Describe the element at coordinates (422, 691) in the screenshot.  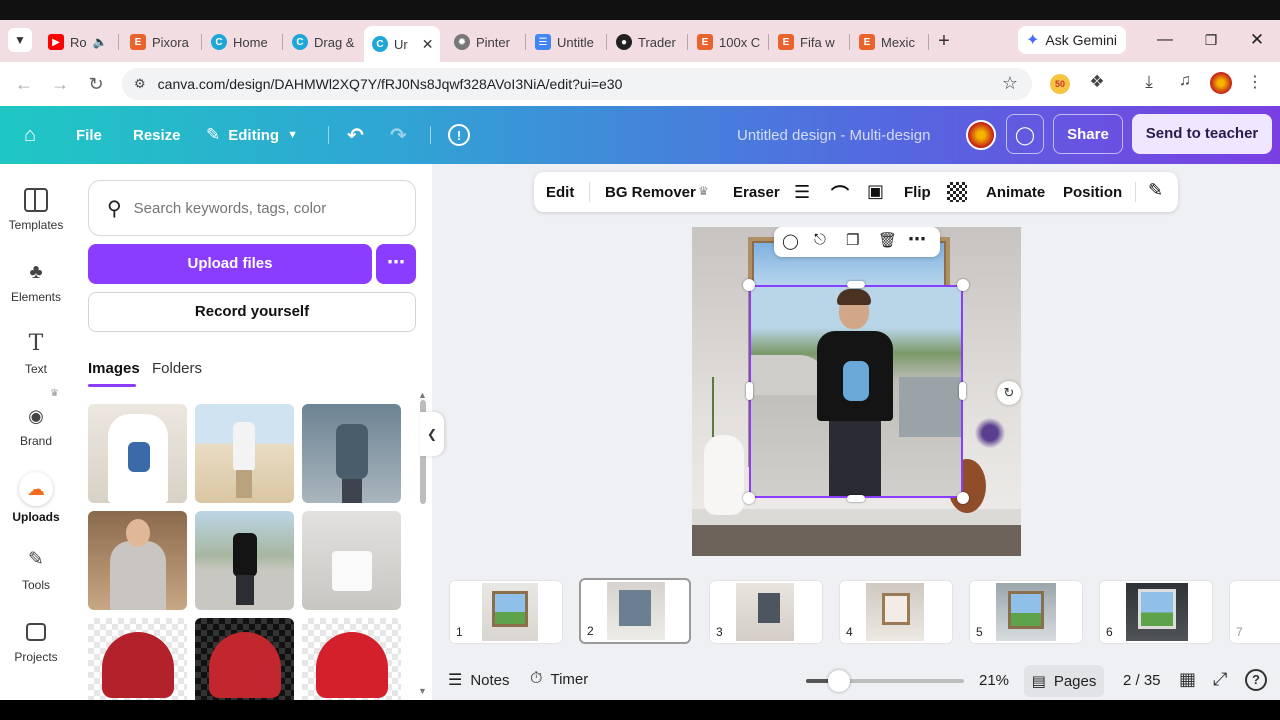
I see `scroll-down-arrow: ▼` at that location.